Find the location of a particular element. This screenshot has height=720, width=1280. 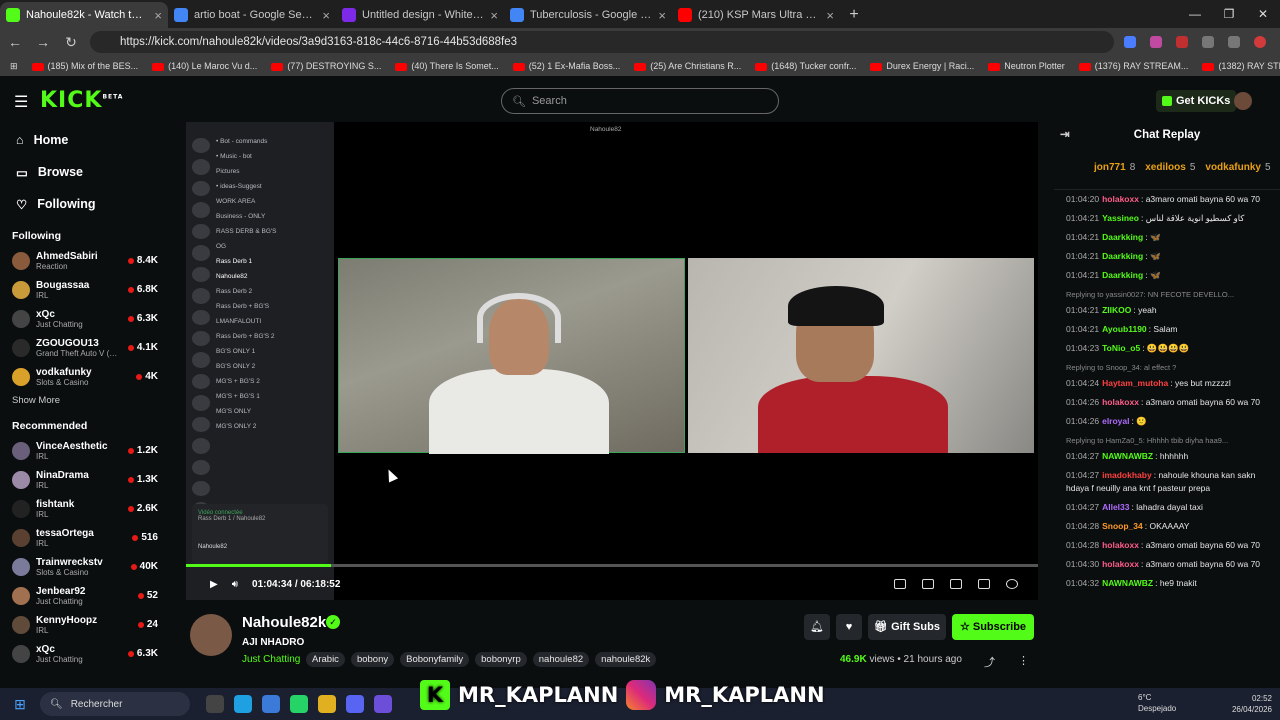

browser-tab: Untitled design - Whiteboard × is located at coordinates (420, 15).